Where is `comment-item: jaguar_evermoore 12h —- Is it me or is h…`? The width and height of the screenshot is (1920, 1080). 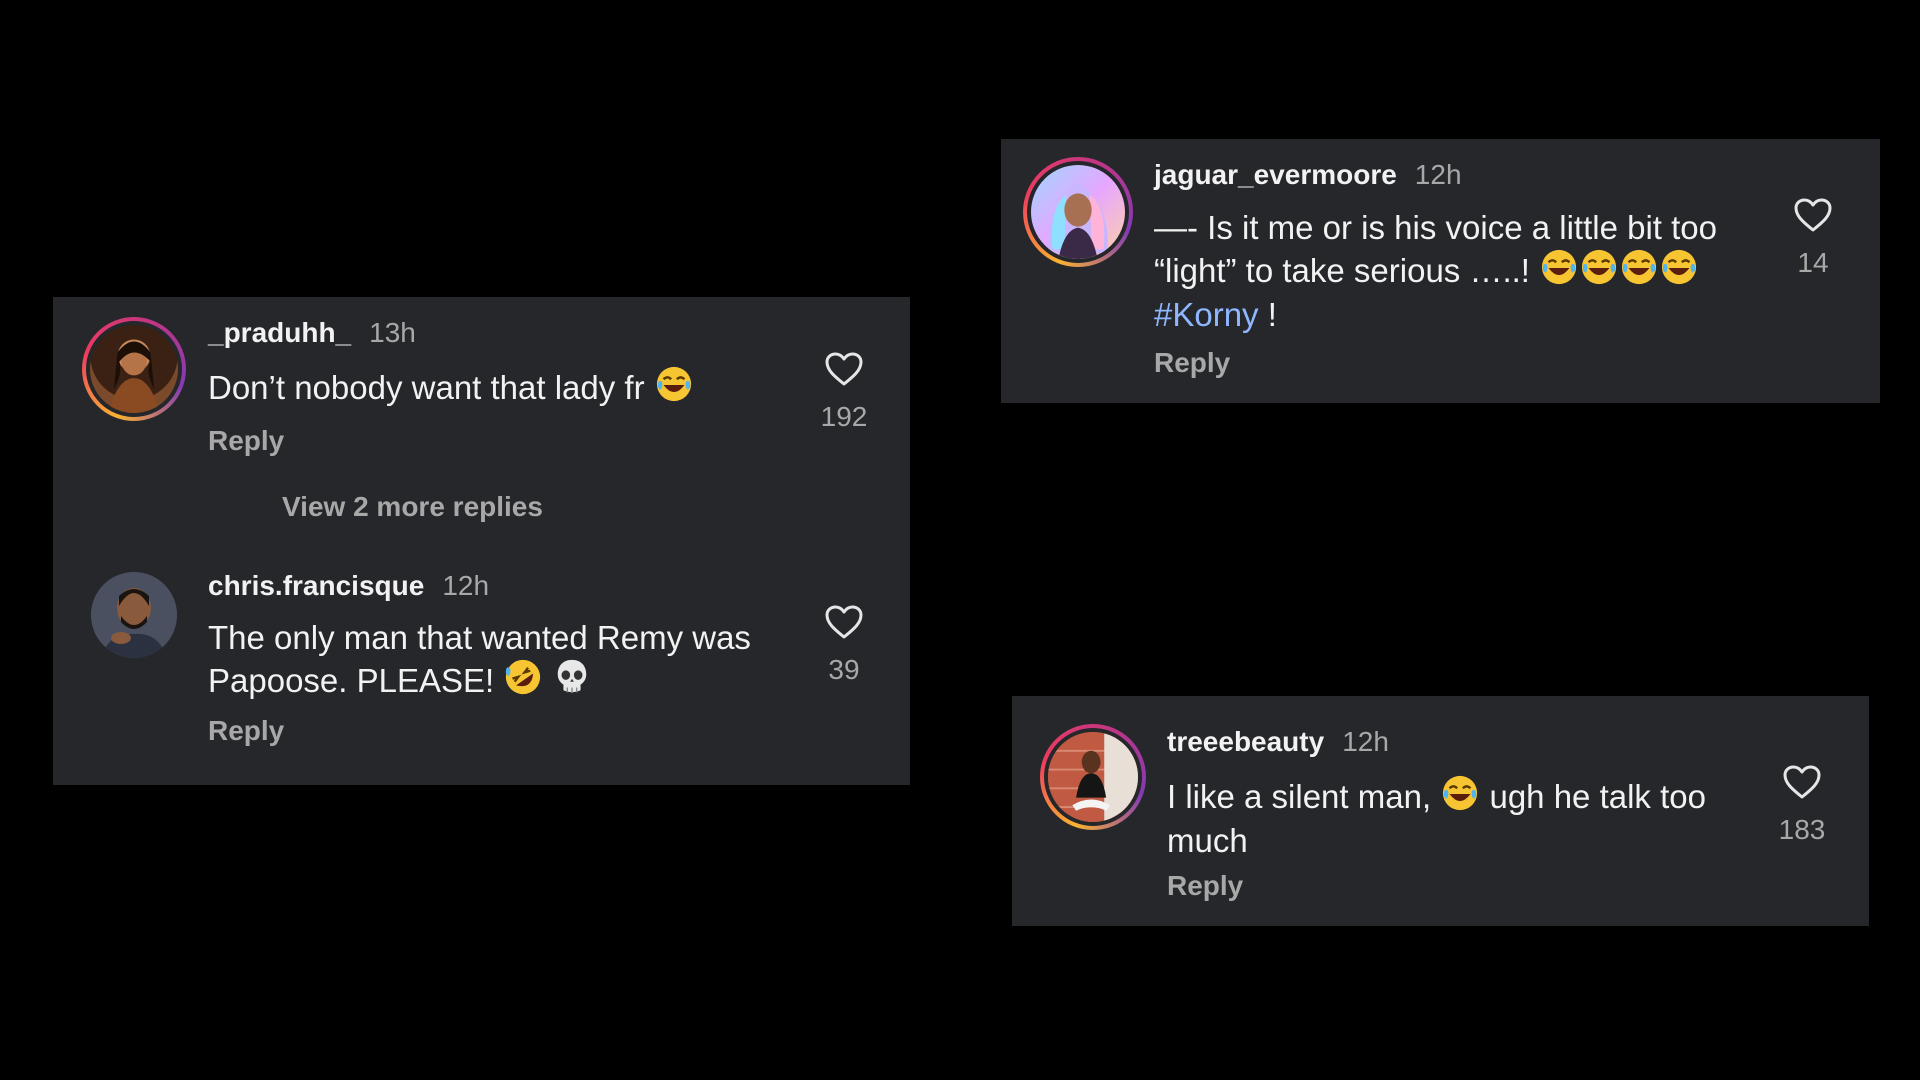
comment-item: jaguar_evermoore 12h —- Is it me or is h… is located at coordinates (1440, 271).